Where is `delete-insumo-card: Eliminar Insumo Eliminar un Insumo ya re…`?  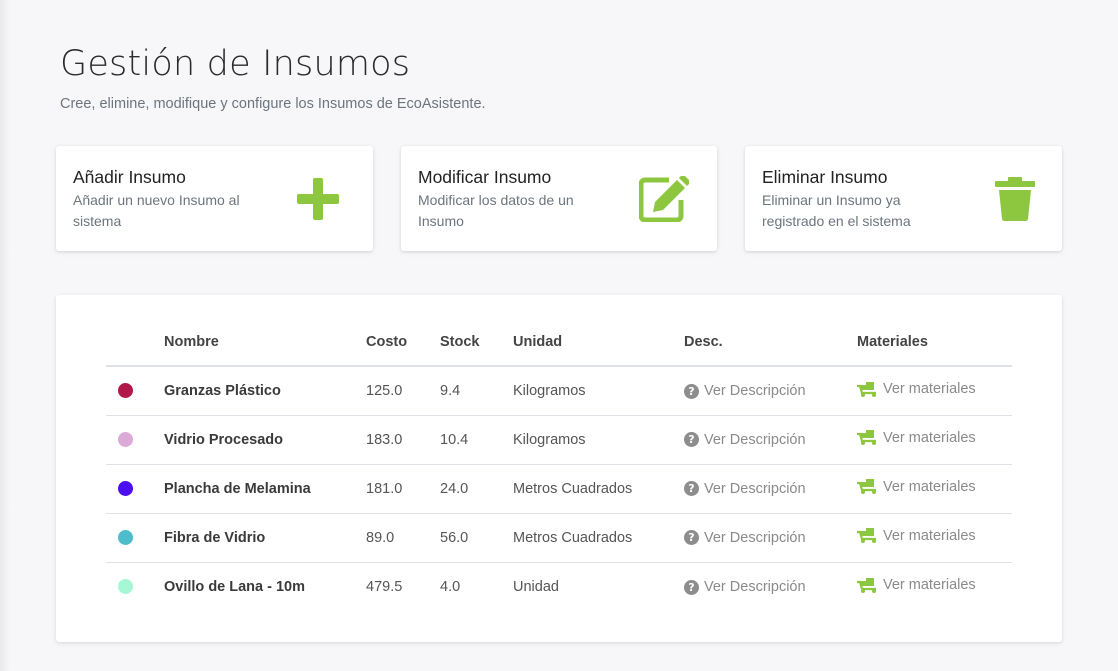 delete-insumo-card: Eliminar Insumo Eliminar un Insumo ya re… is located at coordinates (903, 198).